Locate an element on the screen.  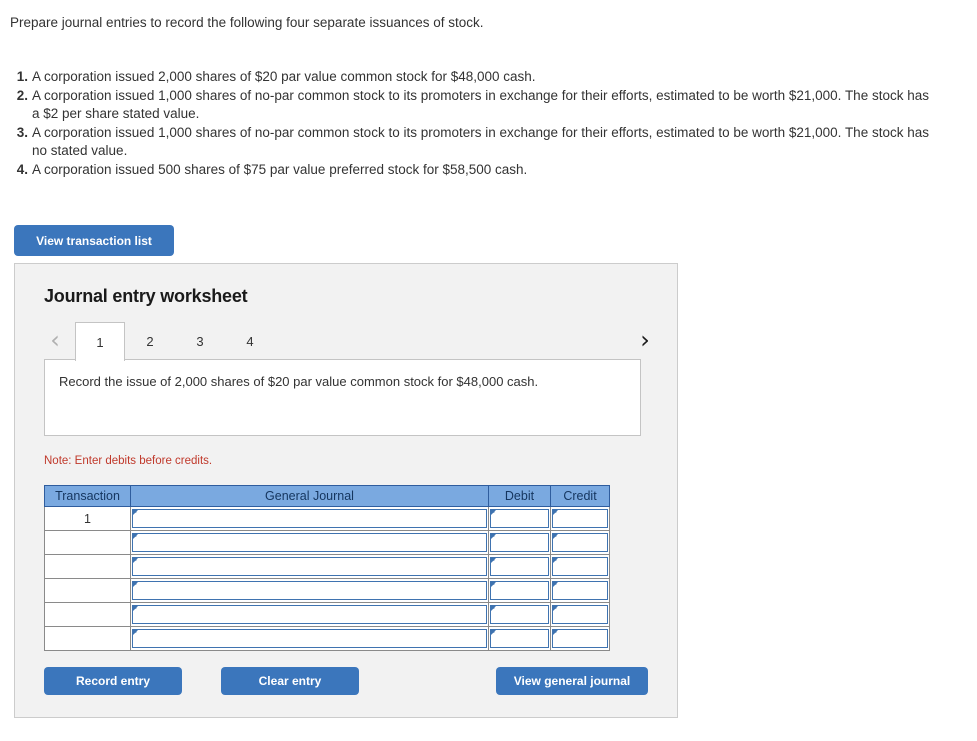
view-general-journal-button: View general journal is located at coordinates (572, 681).